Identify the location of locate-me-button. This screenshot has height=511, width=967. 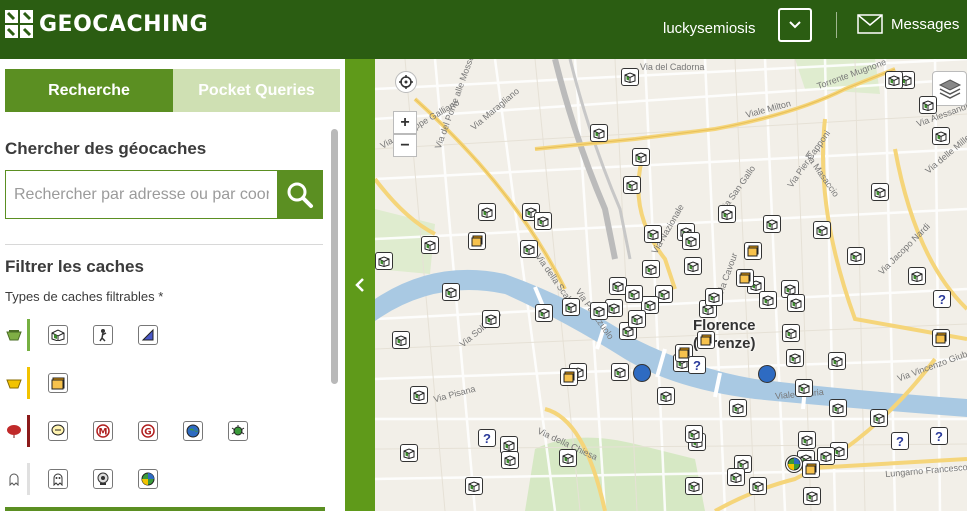
(406, 82).